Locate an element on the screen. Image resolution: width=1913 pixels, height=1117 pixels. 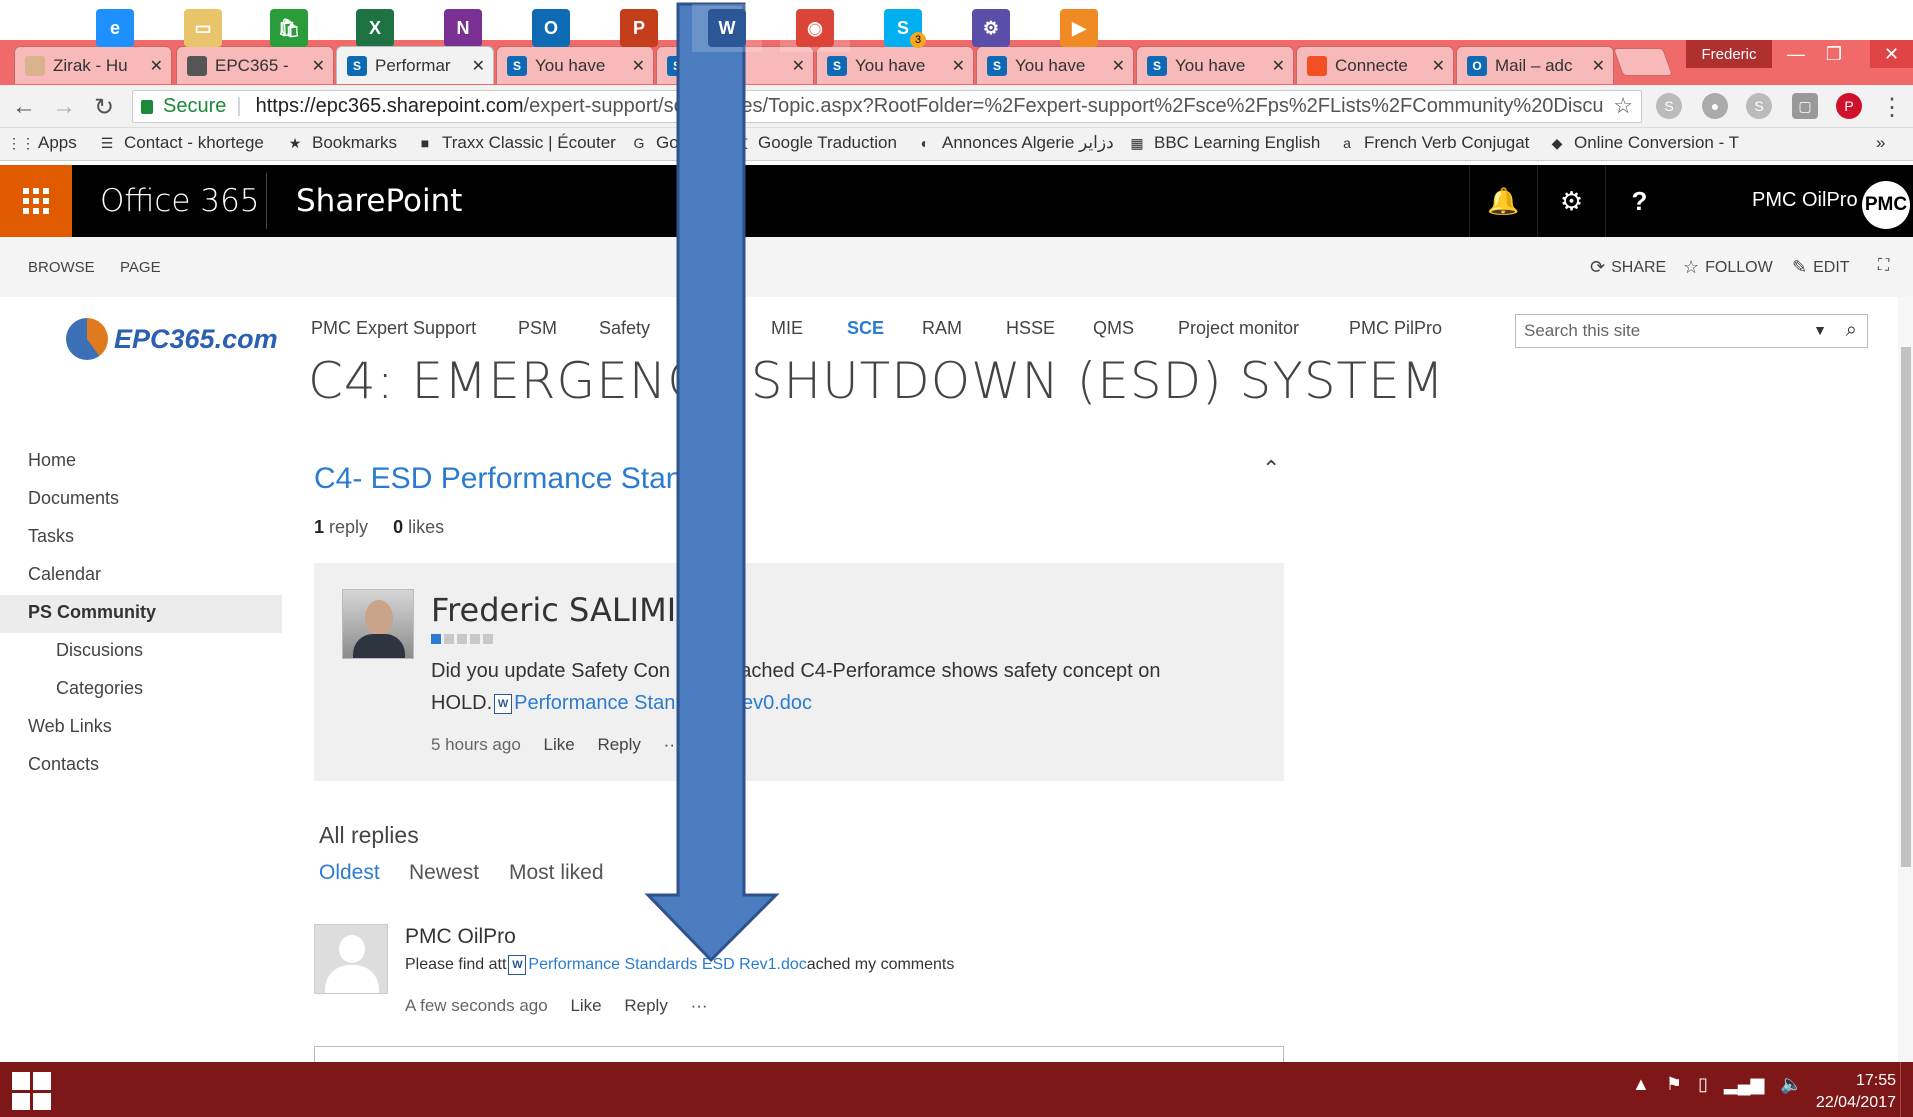
minimize-icon: — is located at coordinates (1796, 54).